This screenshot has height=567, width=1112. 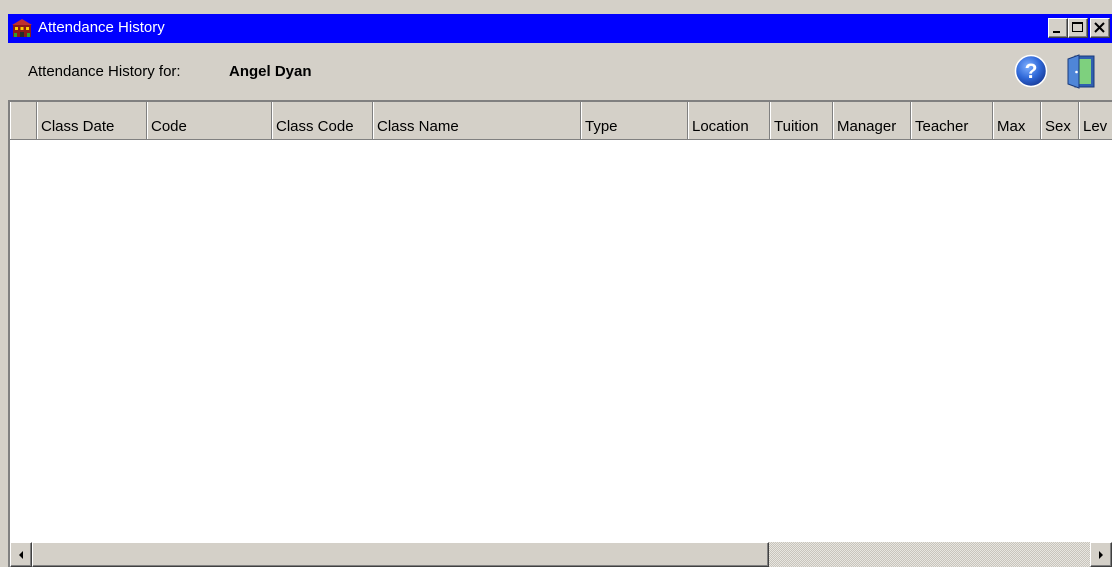 What do you see at coordinates (729, 120) in the screenshot?
I see `column-header-location: Location` at bounding box center [729, 120].